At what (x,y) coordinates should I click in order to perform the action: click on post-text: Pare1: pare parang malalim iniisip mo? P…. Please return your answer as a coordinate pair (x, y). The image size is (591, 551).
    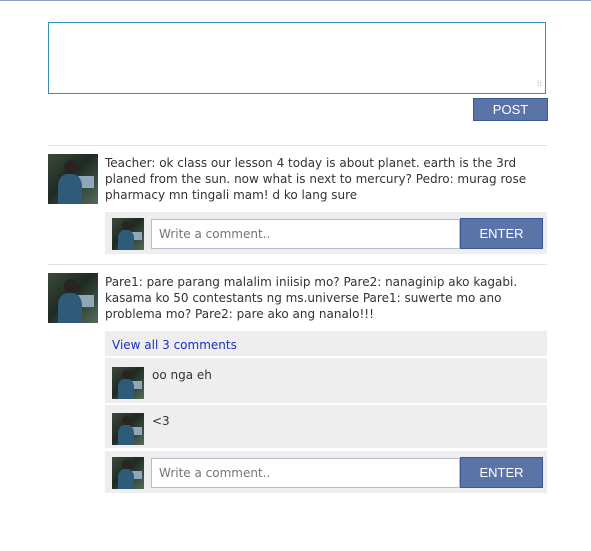
    Looking at the image, I should click on (311, 298).